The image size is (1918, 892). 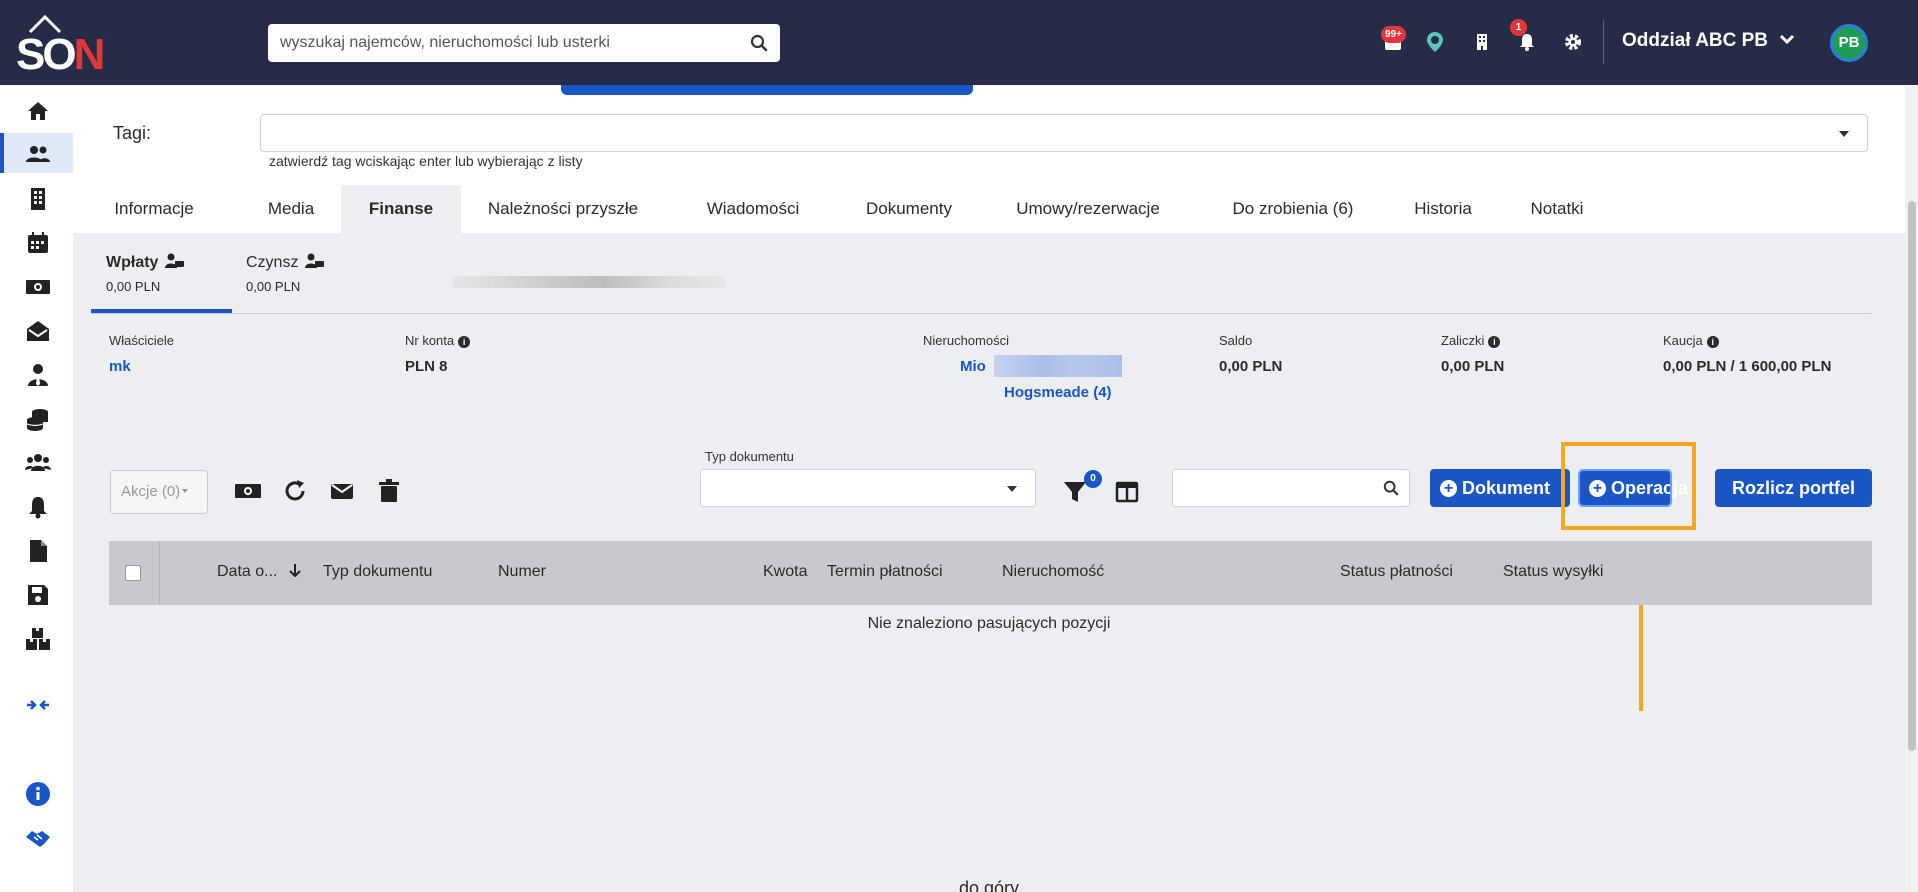 I want to click on info-icon, so click(x=38, y=794).